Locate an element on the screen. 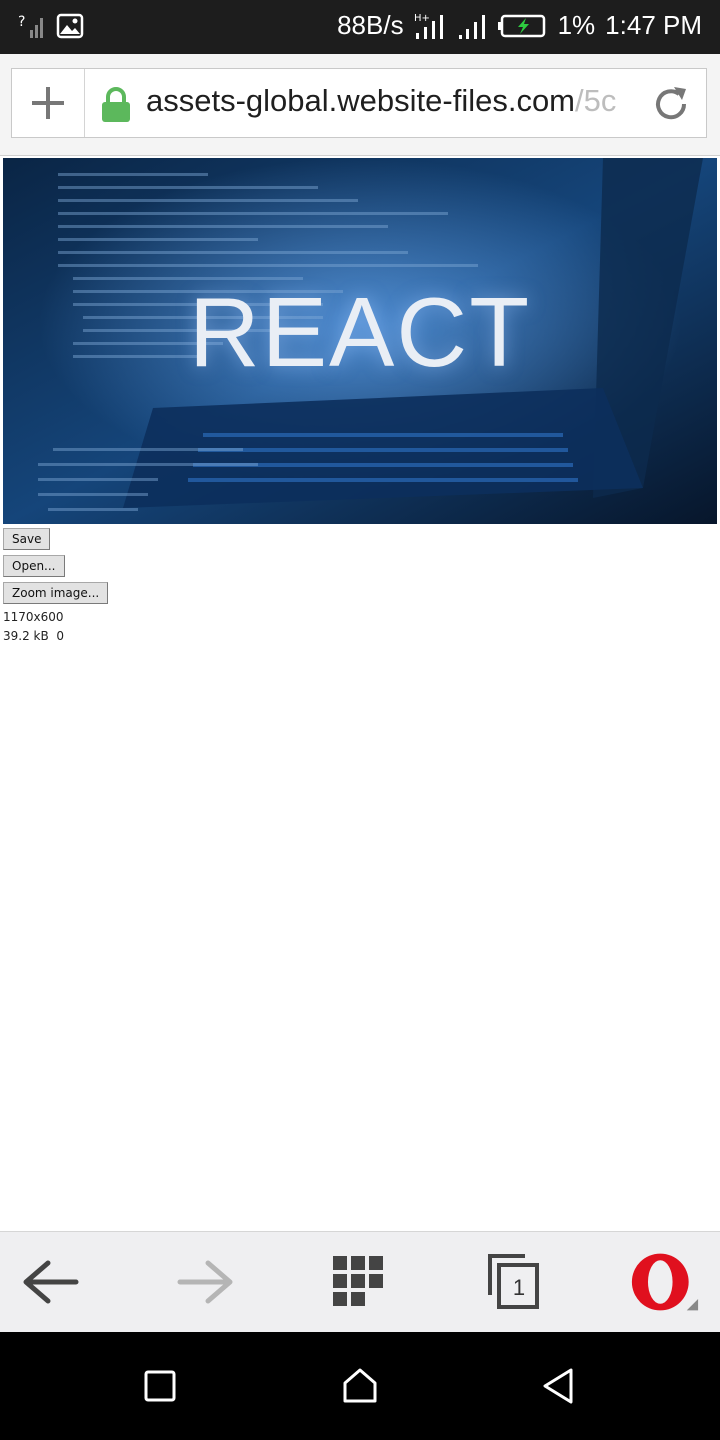 The image size is (720, 1440). plus-icon is located at coordinates (48, 103).